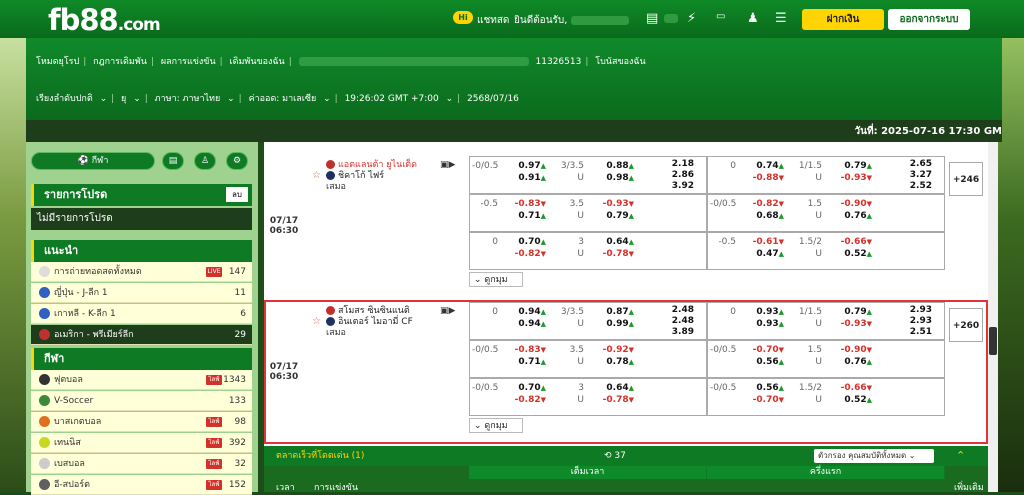 The width and height of the screenshot is (1024, 495). What do you see at coordinates (524, 362) in the screenshot?
I see `odds-away: 0.71▲` at bounding box center [524, 362].